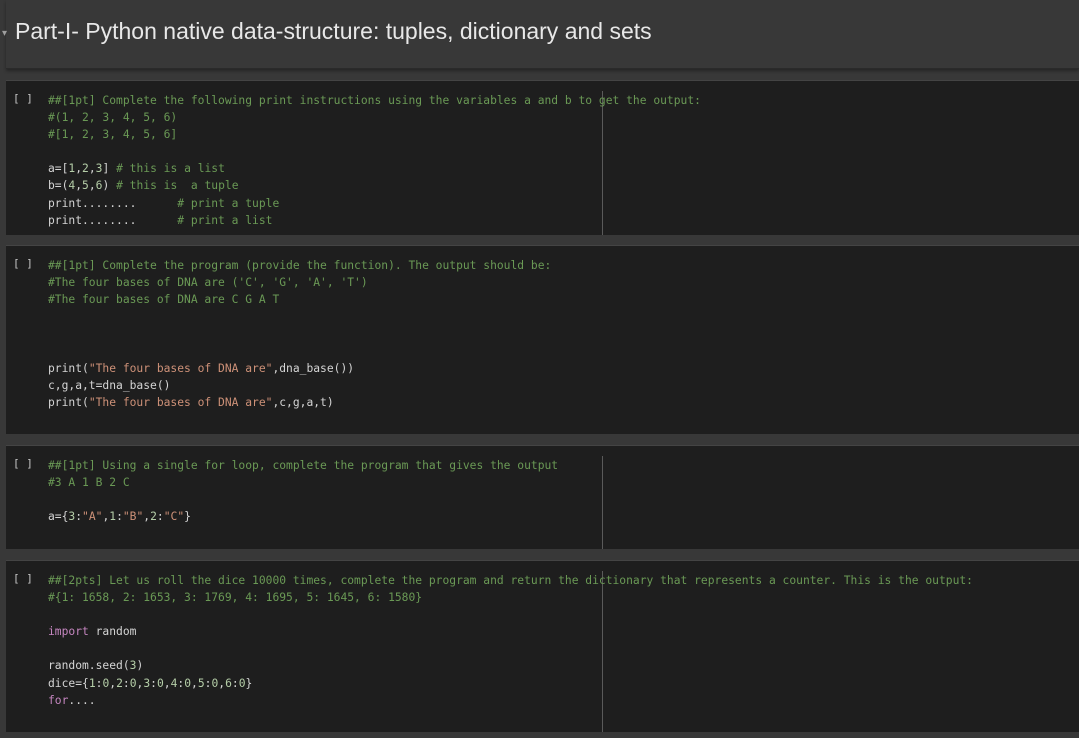 The image size is (1079, 738). What do you see at coordinates (4, 33) in the screenshot?
I see `collapse-section-icon: ▾` at bounding box center [4, 33].